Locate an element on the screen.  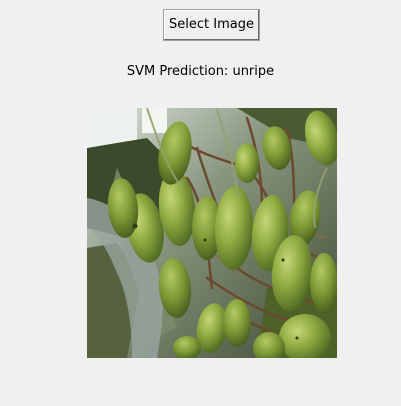
select-image-button: Select Image is located at coordinates (211, 25).